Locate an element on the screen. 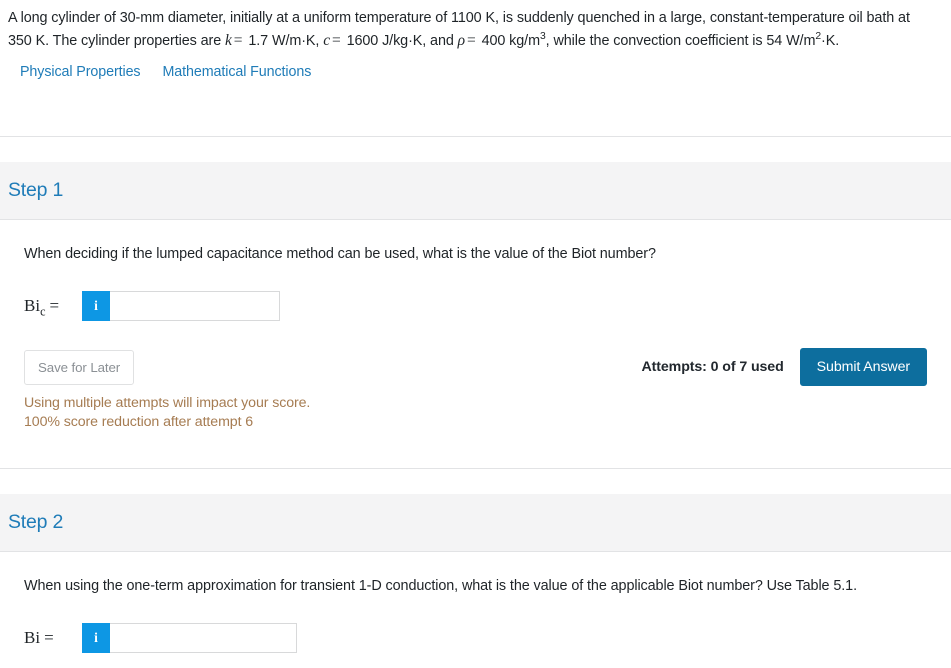  bi-subscript: c is located at coordinates (43, 311).